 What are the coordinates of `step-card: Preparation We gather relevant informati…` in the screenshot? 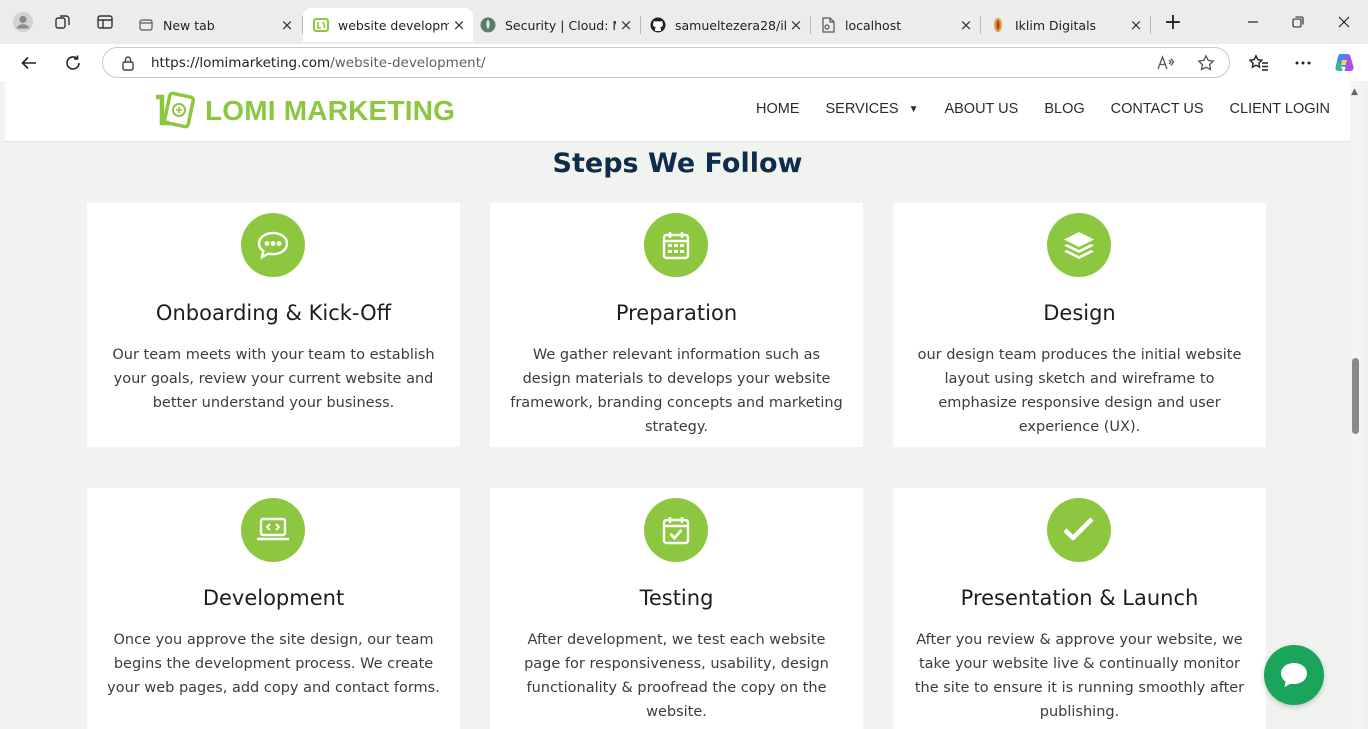 It's located at (676, 325).